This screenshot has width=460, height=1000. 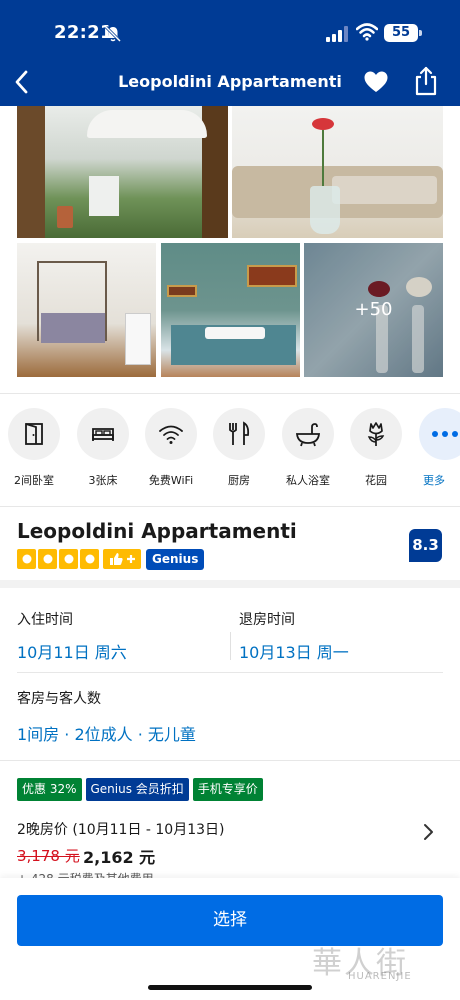 What do you see at coordinates (308, 480) in the screenshot?
I see `amenity-label: 私人浴室` at bounding box center [308, 480].